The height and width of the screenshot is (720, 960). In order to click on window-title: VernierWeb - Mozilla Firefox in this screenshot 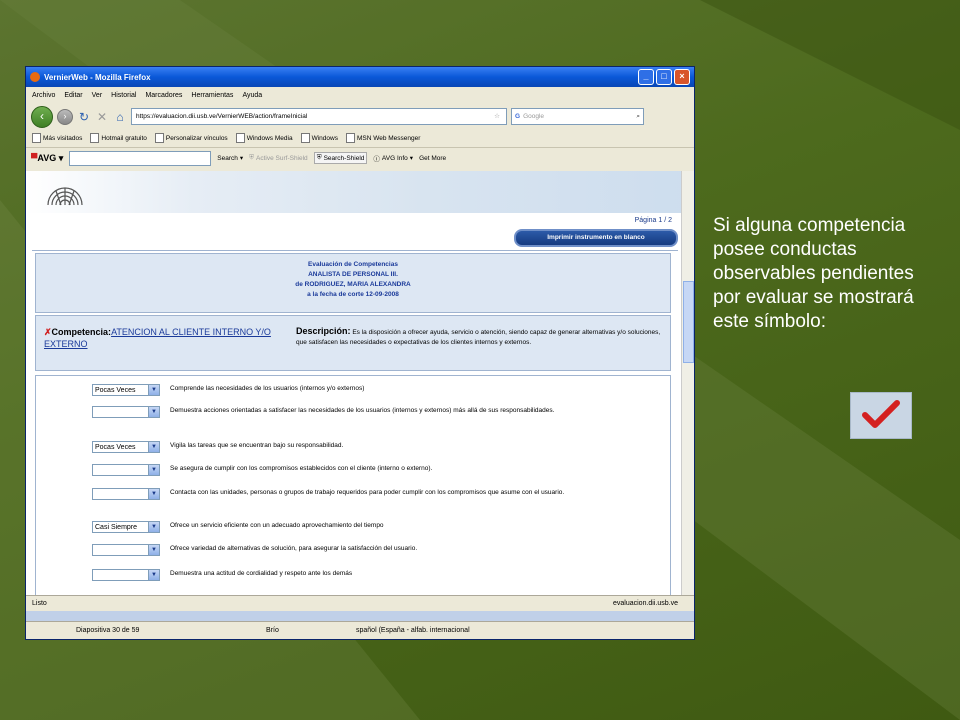, I will do `click(97, 77)`.